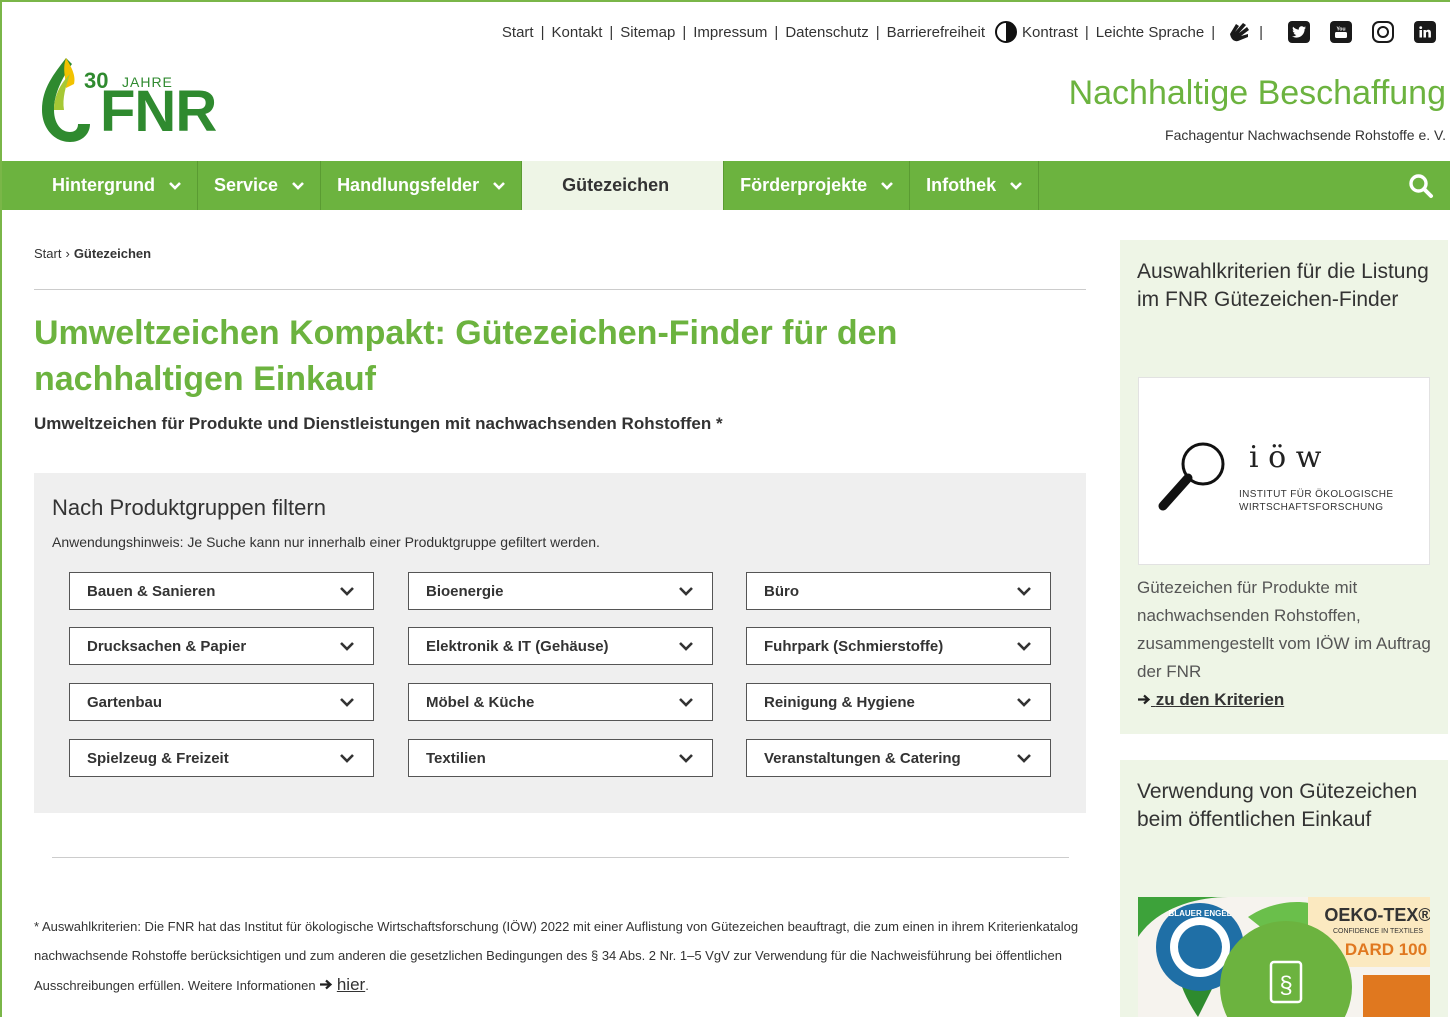 This screenshot has width=1450, height=1017. Describe the element at coordinates (1299, 32) in the screenshot. I see `twitter-icon` at that location.